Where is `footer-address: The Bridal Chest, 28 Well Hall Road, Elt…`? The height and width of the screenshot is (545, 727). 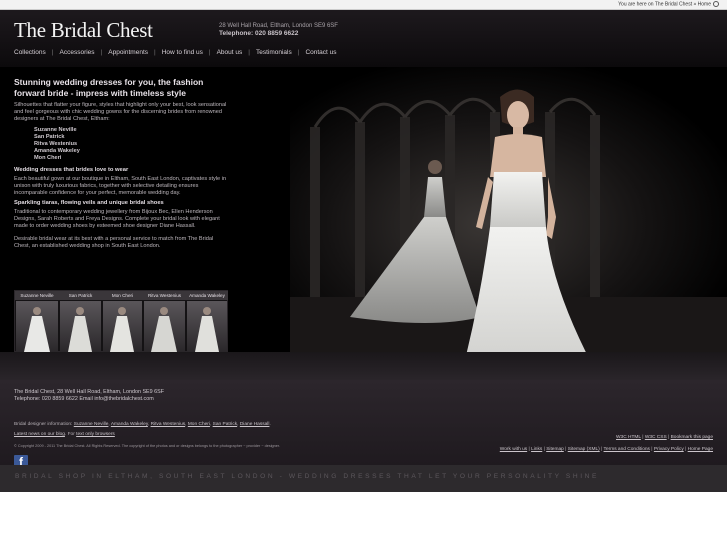 footer-address: The Bridal Chest, 28 Well Hall Road, Elt… is located at coordinates (89, 396).